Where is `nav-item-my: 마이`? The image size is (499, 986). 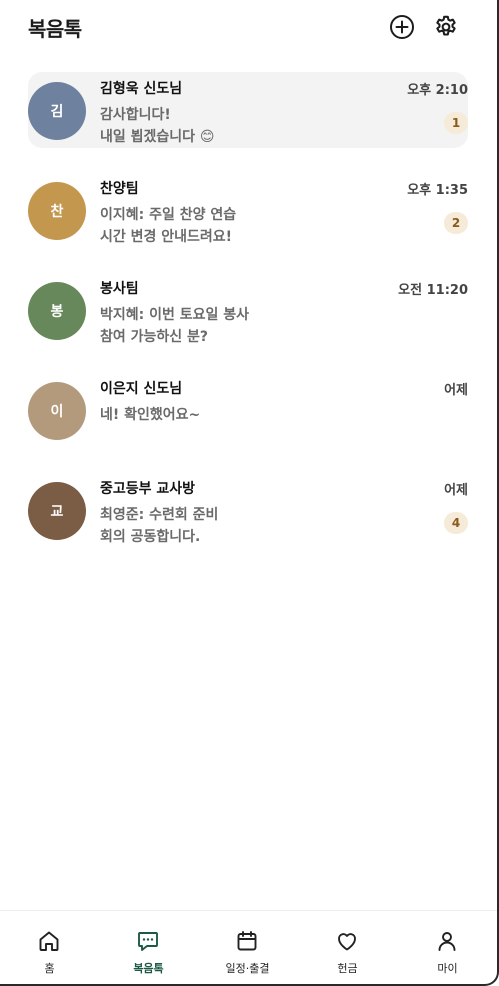
nav-item-my: 마이 is located at coordinates (447, 948).